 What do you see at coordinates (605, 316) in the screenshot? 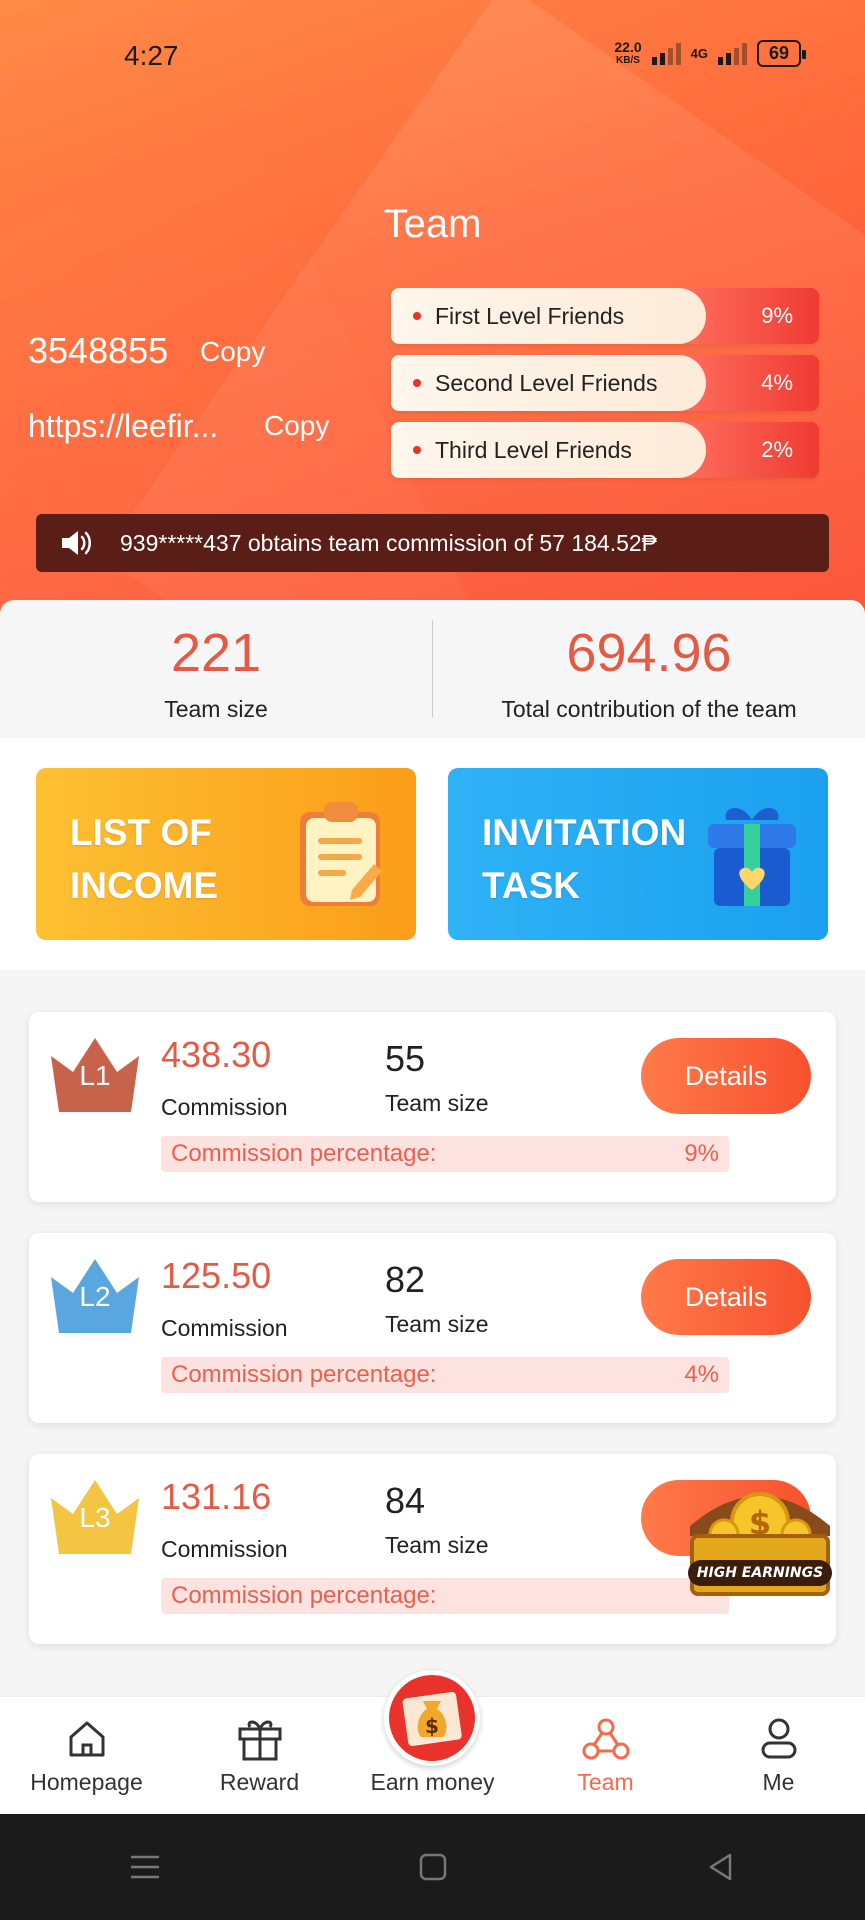
I see `level-rate-first: First Level Friends 9%` at bounding box center [605, 316].